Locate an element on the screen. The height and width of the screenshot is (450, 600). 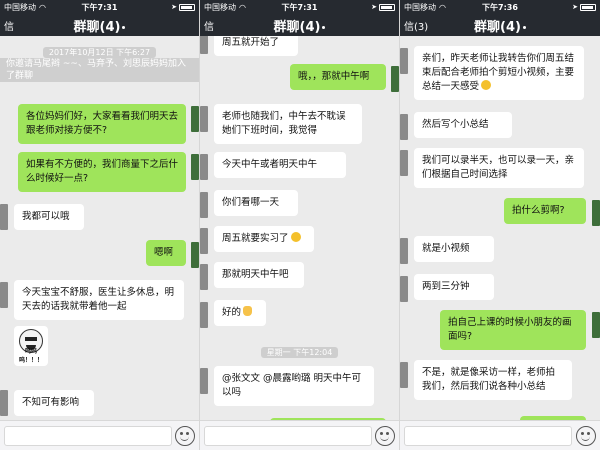
message-bubble: @张文文 @晨露哟璐 明天中午可以吗 is located at coordinates (294, 386).